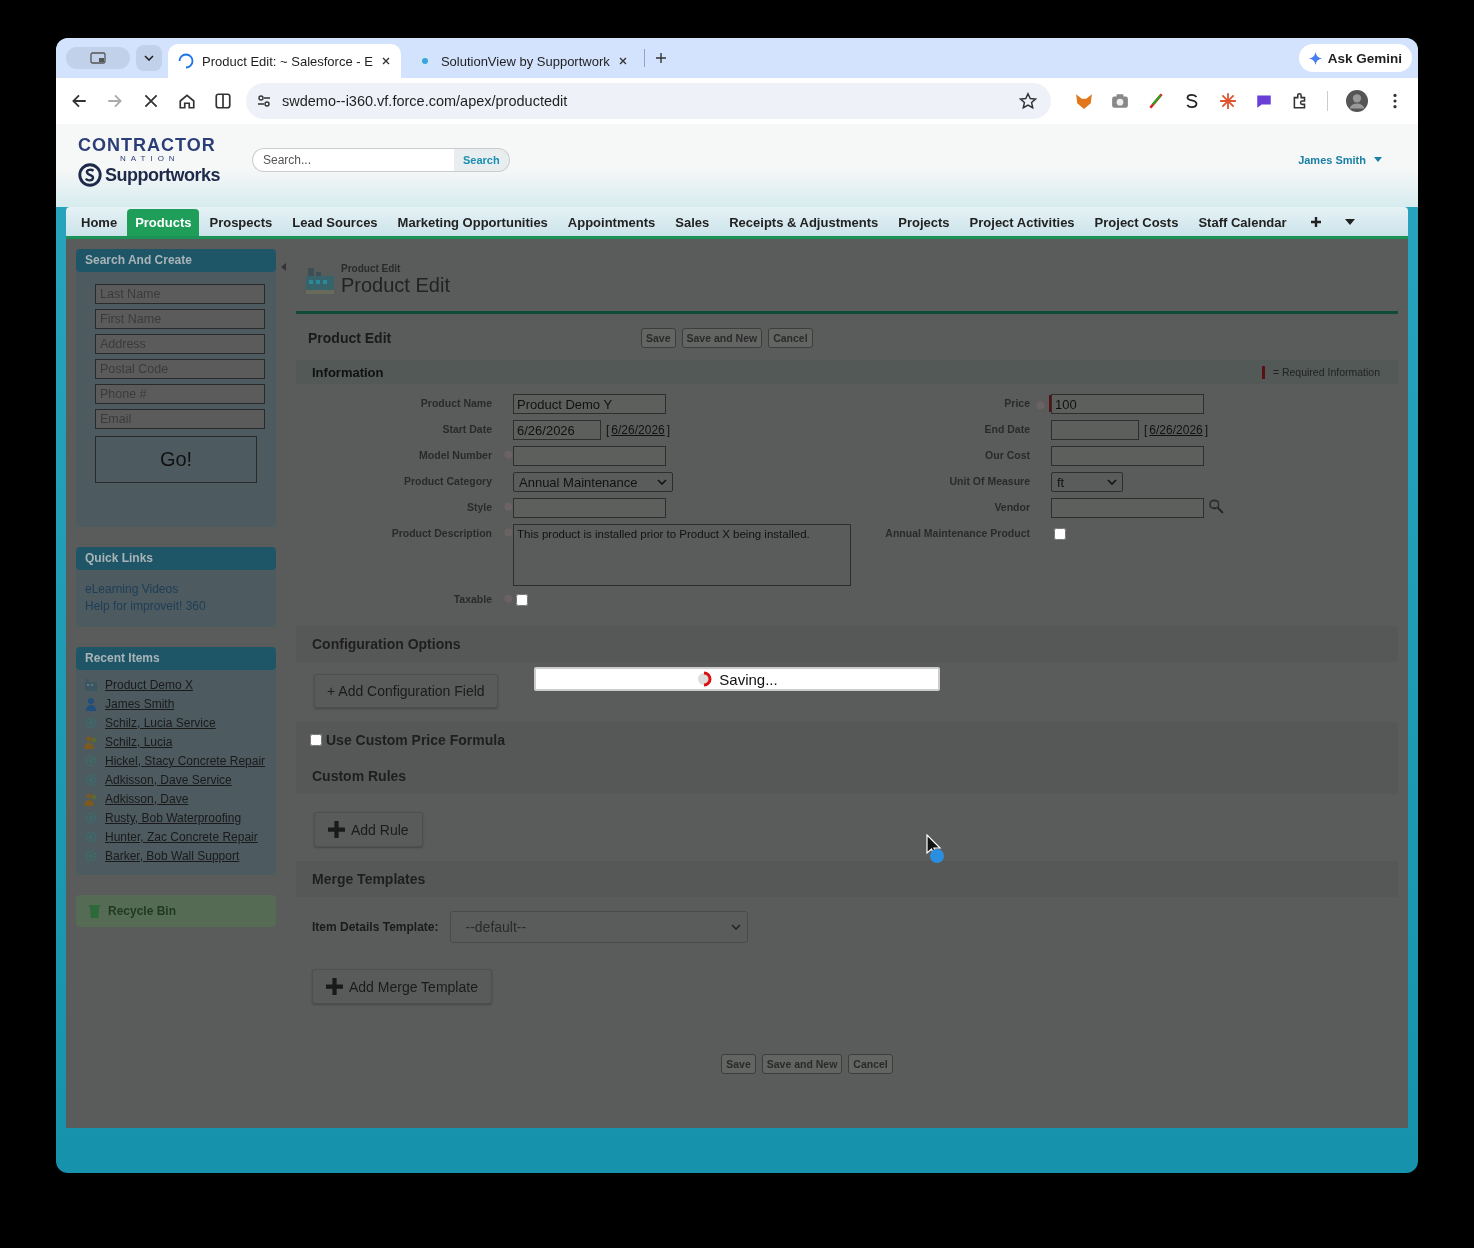 Image resolution: width=1474 pixels, height=1248 pixels. I want to click on add-configuration-button: + Add Configuration Field, so click(406, 691).